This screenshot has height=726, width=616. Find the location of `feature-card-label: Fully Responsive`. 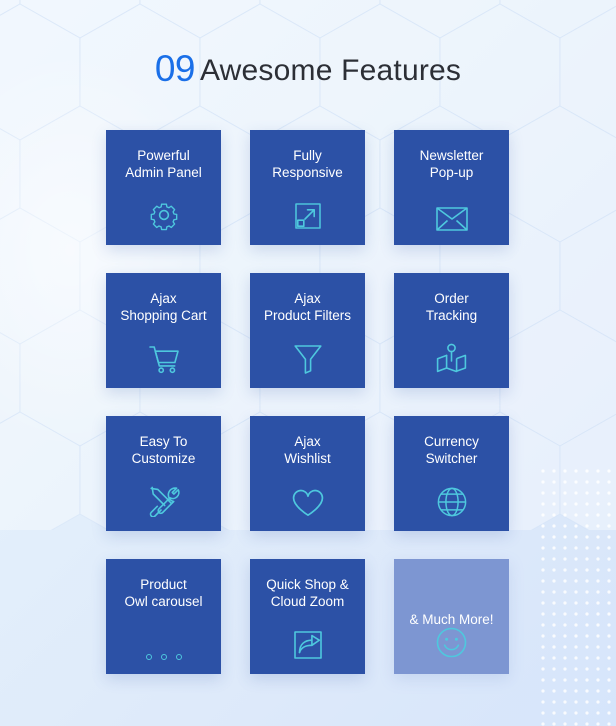

feature-card-label: Fully Responsive is located at coordinates (307, 164).